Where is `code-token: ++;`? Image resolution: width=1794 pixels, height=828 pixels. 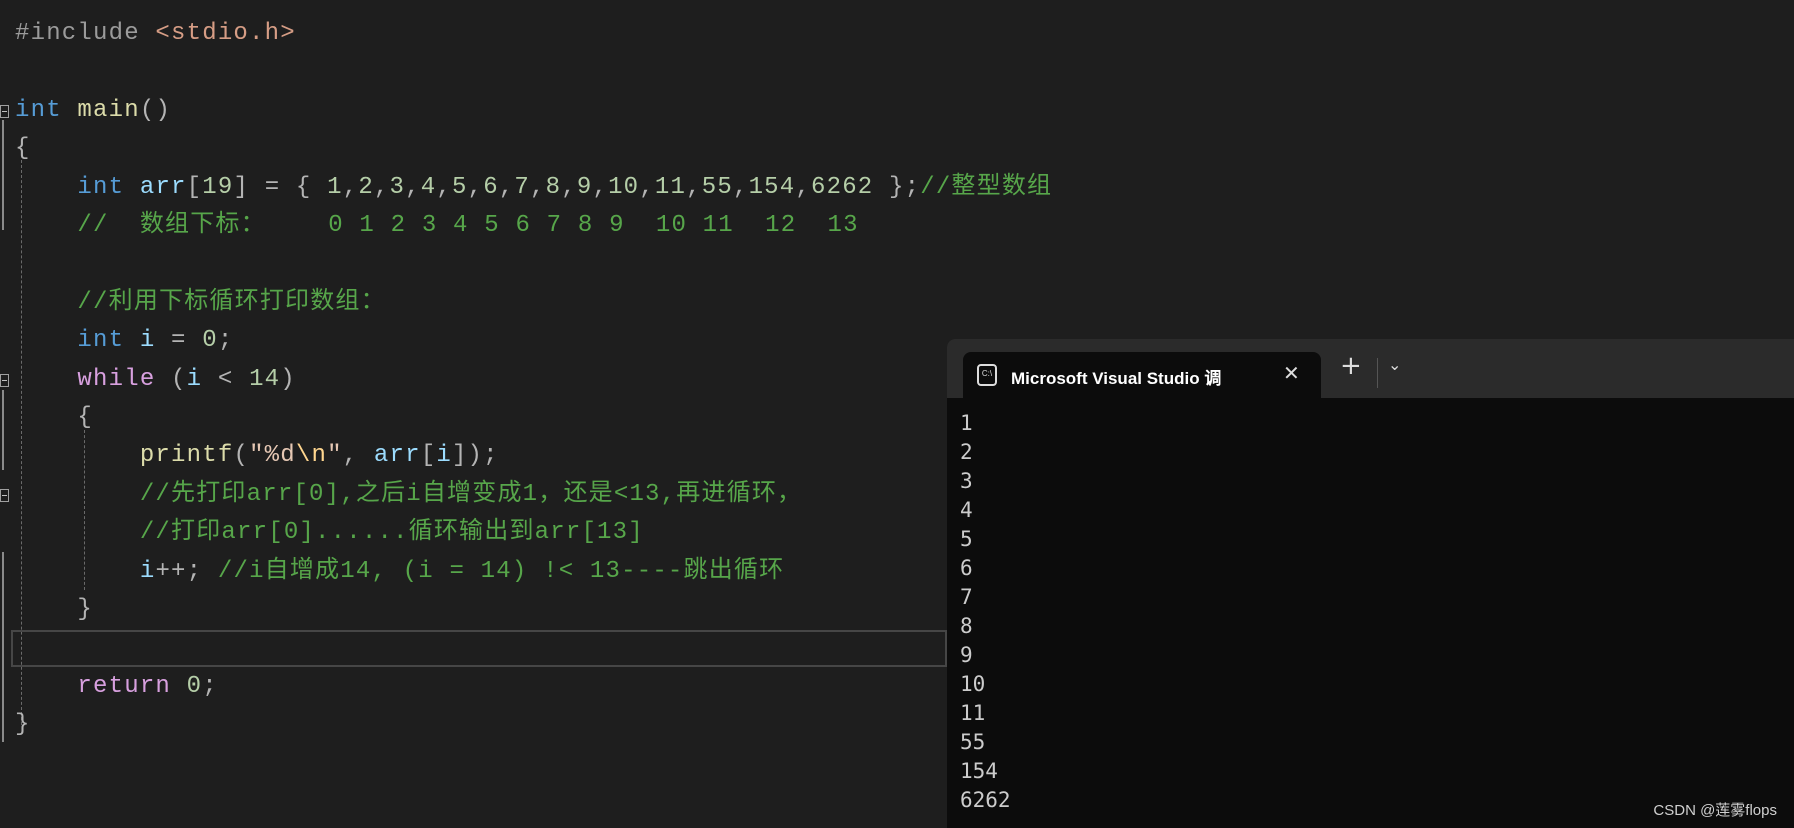
code-token: ++; is located at coordinates (186, 571).